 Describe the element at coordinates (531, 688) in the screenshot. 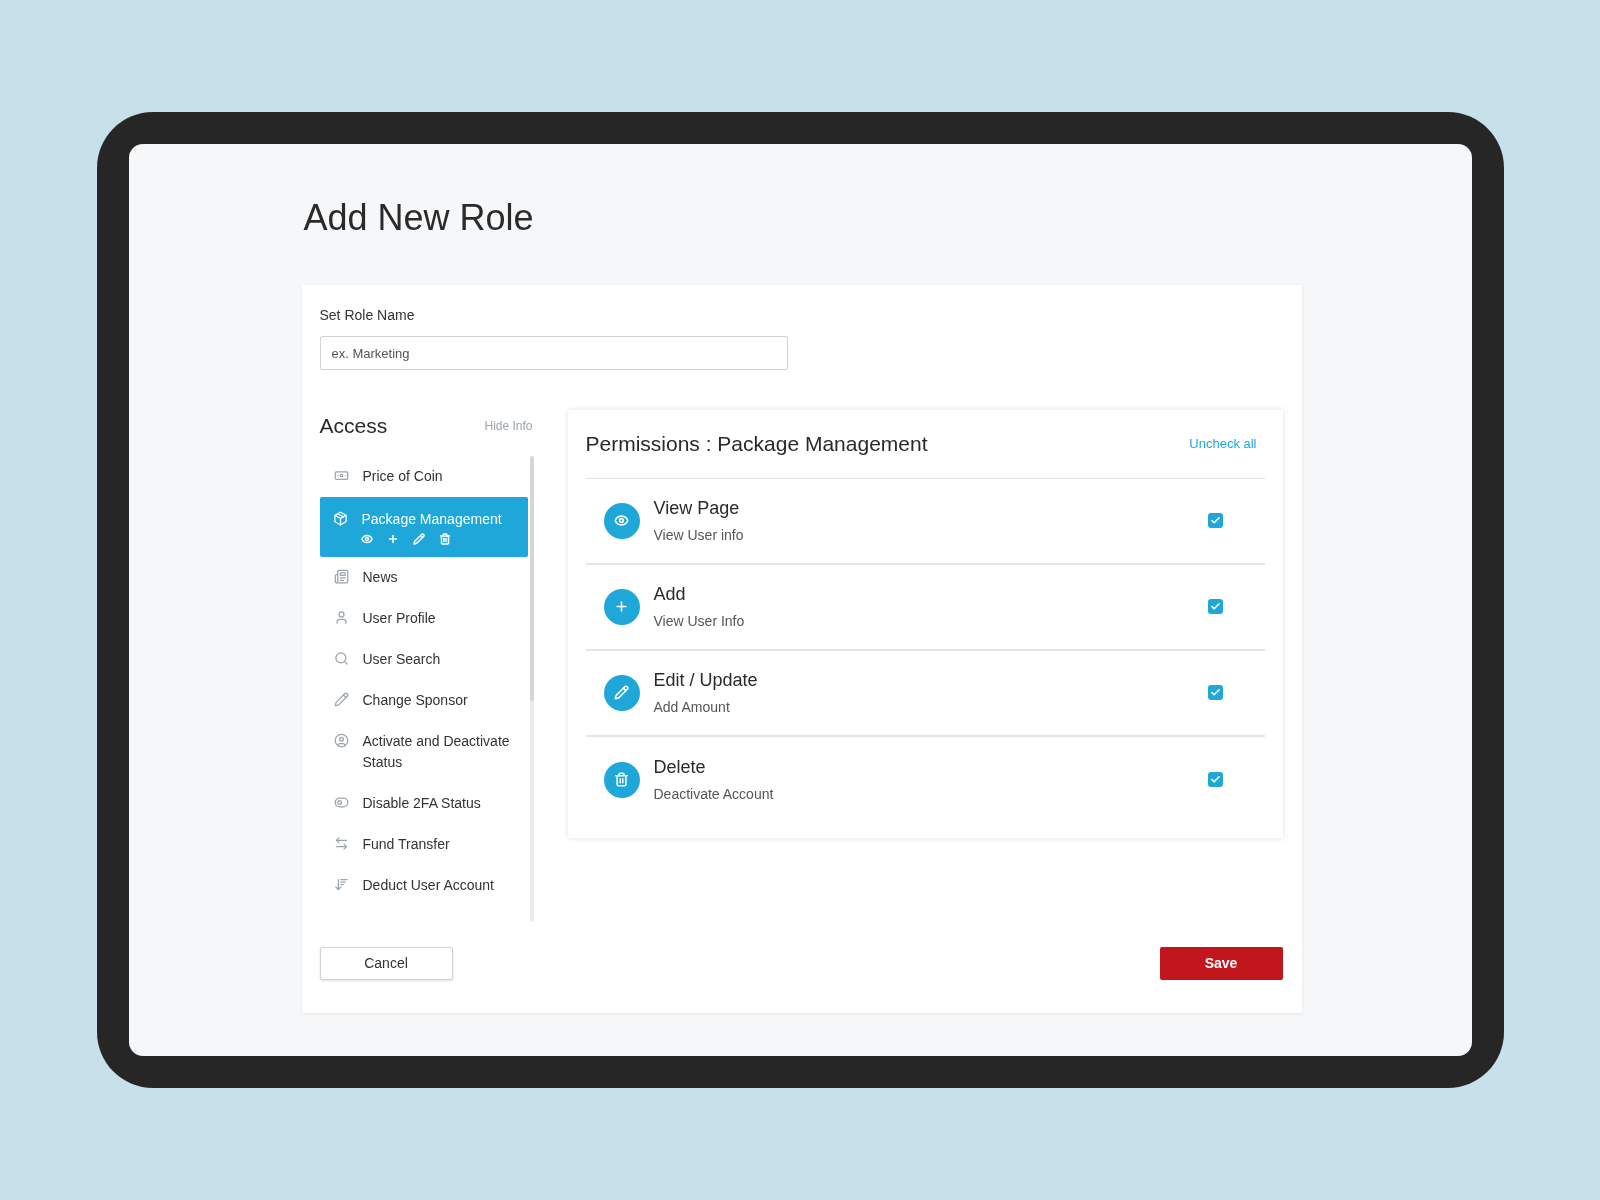

I see `scrollbar` at that location.